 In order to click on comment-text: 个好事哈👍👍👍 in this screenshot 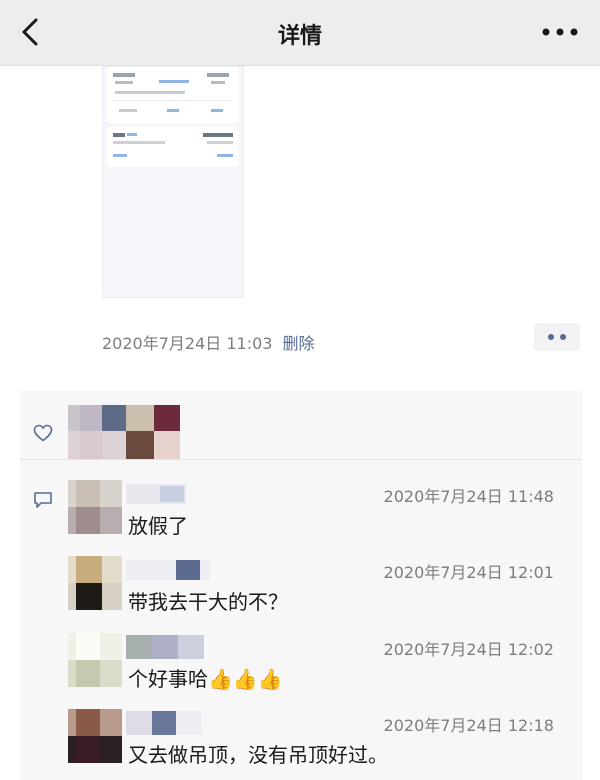, I will do `click(205, 679)`.